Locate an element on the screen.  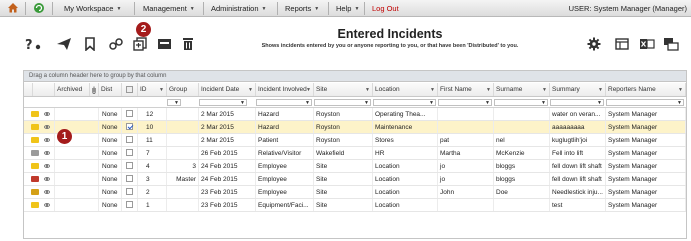
cell-id: 1 is located at coordinates (152, 205).